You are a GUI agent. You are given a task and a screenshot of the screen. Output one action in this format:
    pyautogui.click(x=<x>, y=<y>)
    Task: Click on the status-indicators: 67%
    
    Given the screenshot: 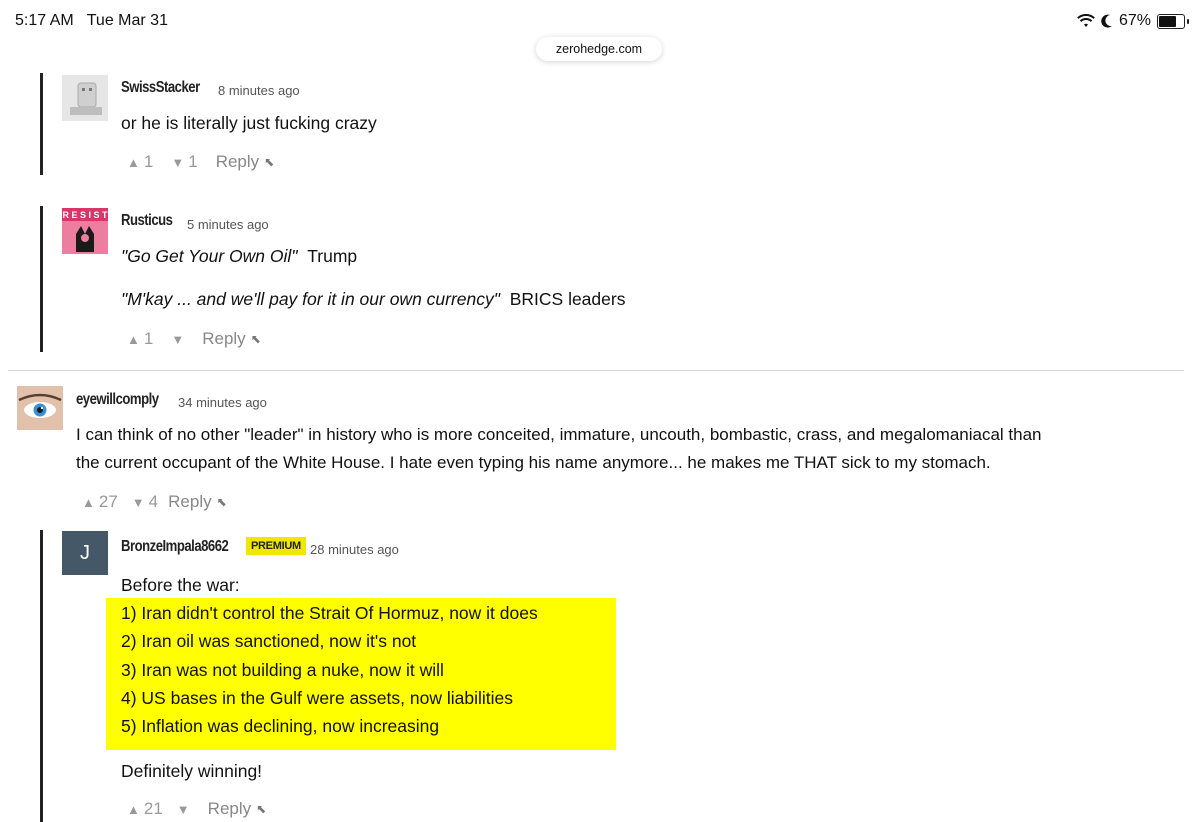 What is the action you would take?
    pyautogui.click(x=1133, y=21)
    